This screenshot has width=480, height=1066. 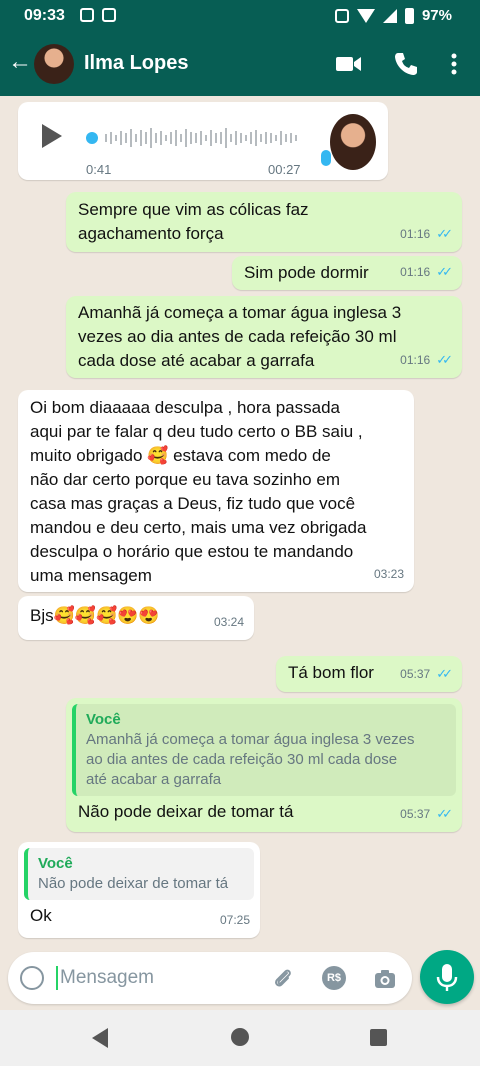 What do you see at coordinates (365, 15) in the screenshot?
I see `wifi-icon` at bounding box center [365, 15].